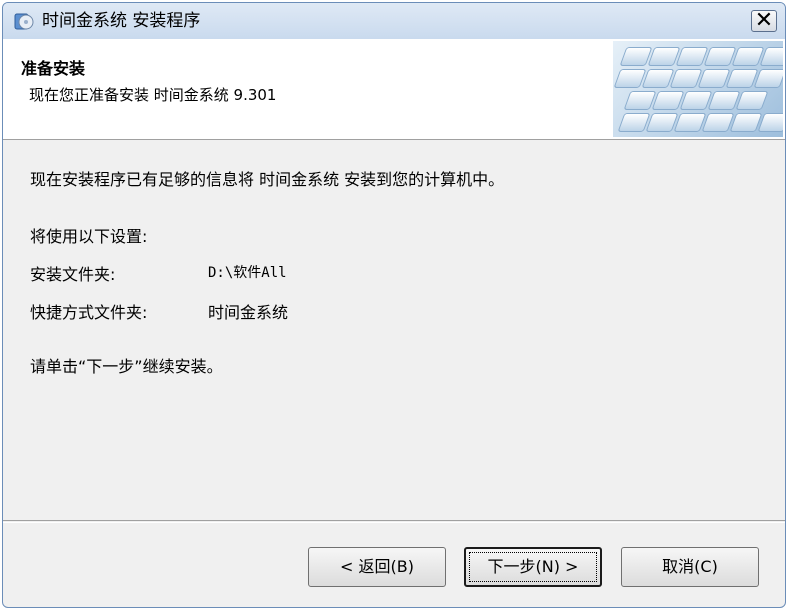 The width and height of the screenshot is (790, 613). Describe the element at coordinates (267, 179) in the screenshot. I see `intro-text: 现在安装程序已有足够的信息将 时间金系统 安装到您的计算机中。` at that location.